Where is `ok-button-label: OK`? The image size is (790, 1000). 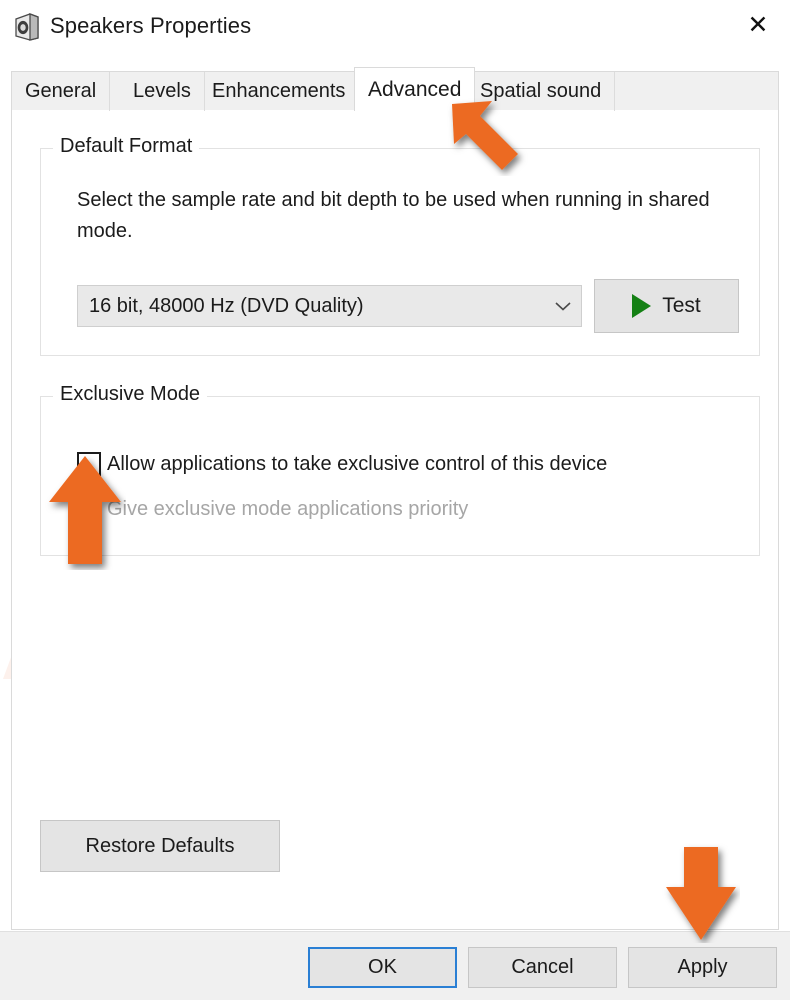
ok-button-label: OK is located at coordinates (382, 967).